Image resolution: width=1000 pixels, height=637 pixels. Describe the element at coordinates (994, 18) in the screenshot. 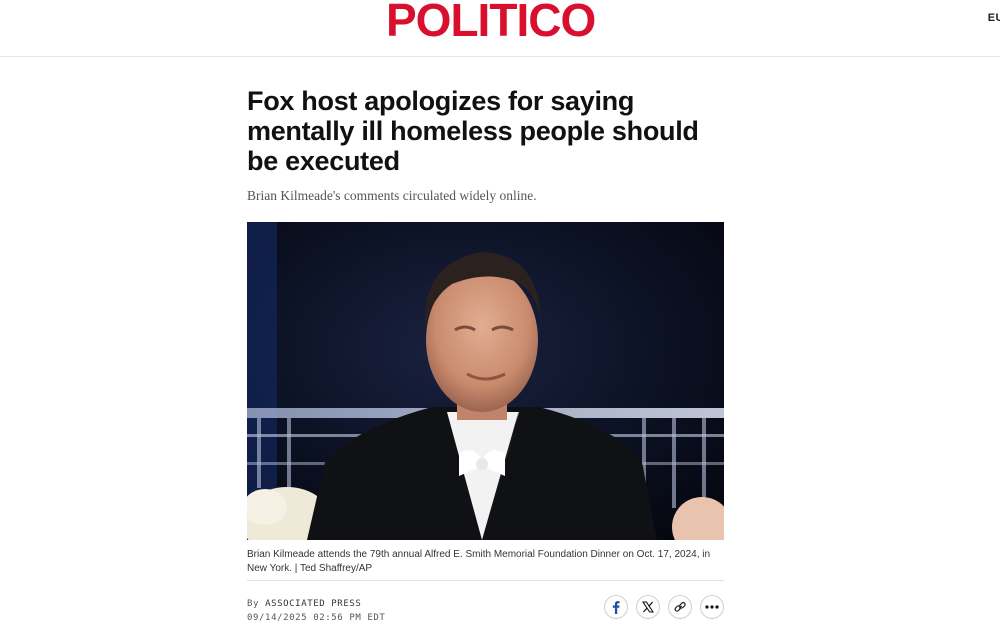

I see `edition-switch: EU` at that location.